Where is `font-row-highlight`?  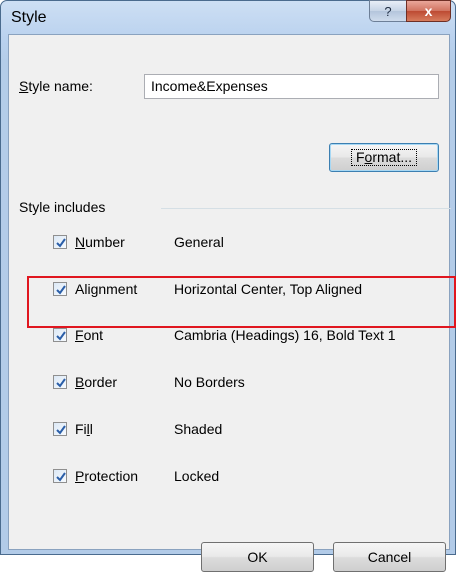
font-row-highlight is located at coordinates (241, 302).